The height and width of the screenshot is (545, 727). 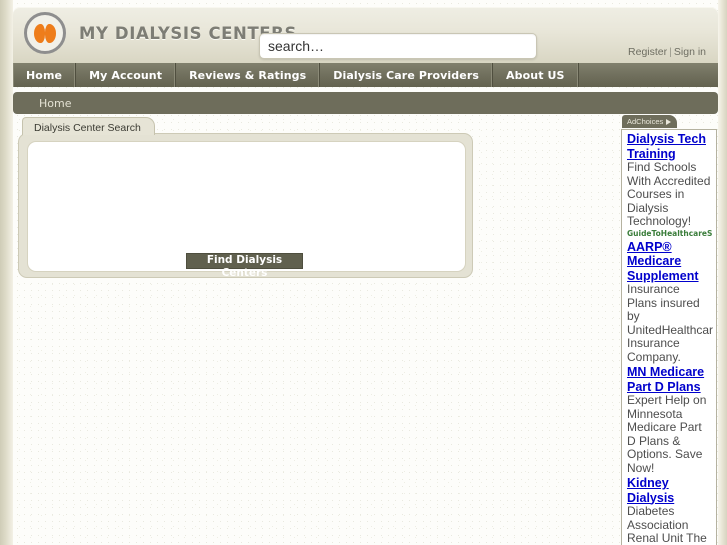 I want to click on nav-item-label: Dialysis Care Providers, so click(x=406, y=75).